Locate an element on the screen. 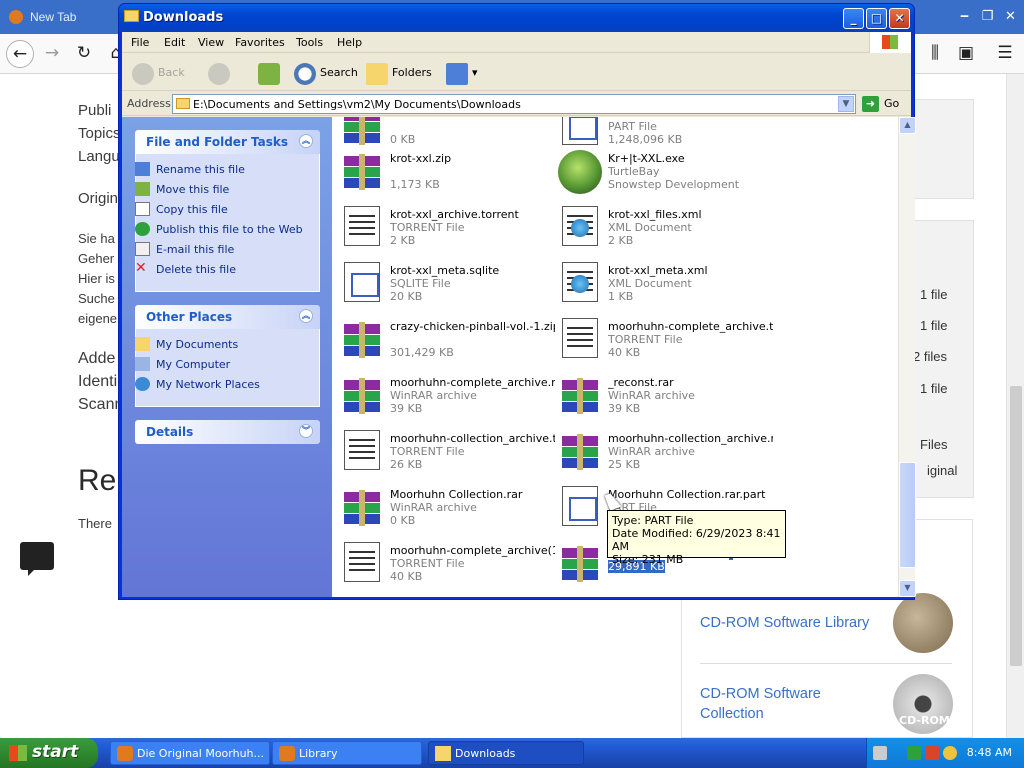 This screenshot has width=1024, height=768. folder-icon is located at coordinates (131, 16).